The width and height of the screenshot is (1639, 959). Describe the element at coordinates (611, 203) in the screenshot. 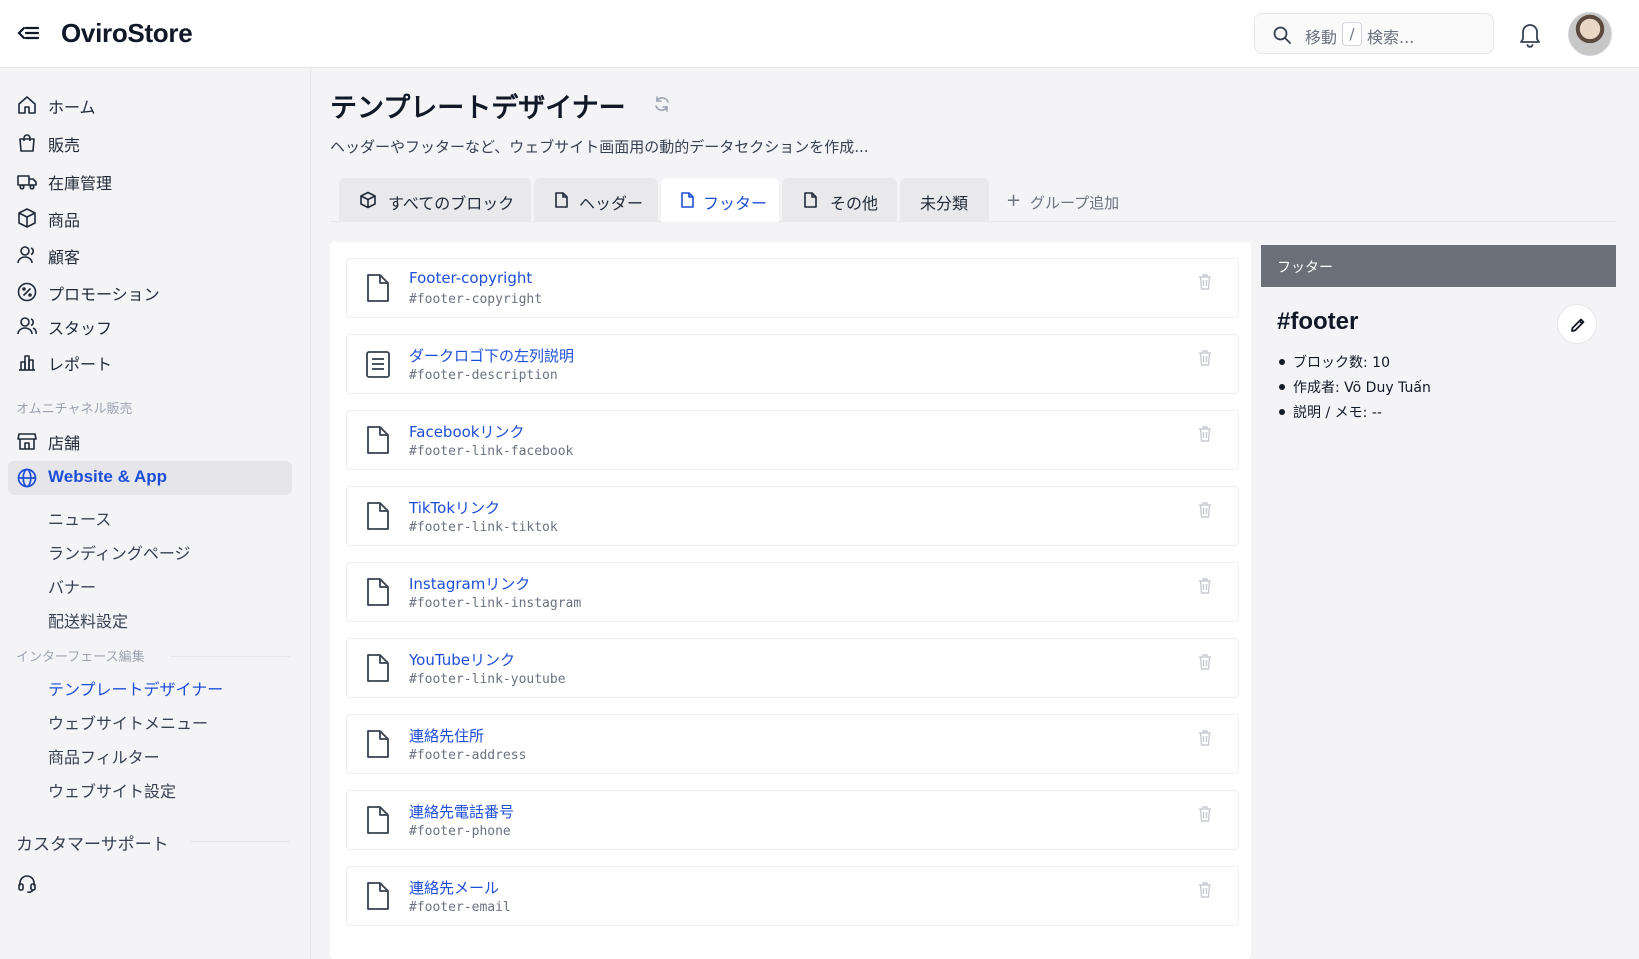

I see `tab-label: ヘッダー` at that location.